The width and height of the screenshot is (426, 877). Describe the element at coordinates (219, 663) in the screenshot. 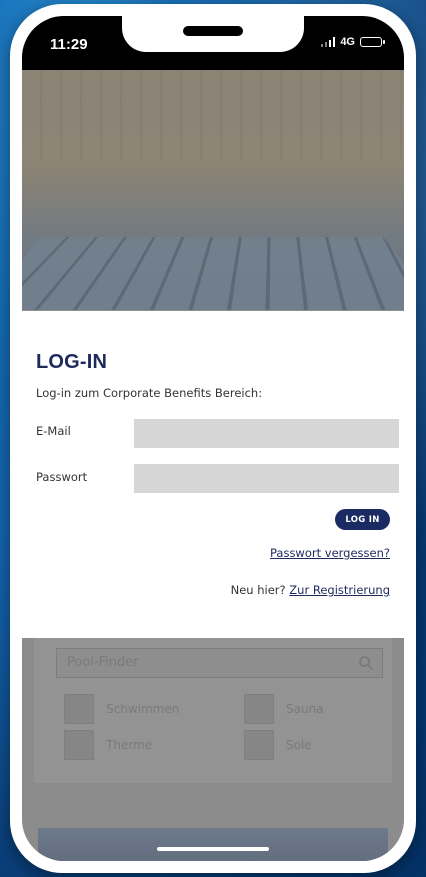

I see `search-input: Pool-Finder` at that location.